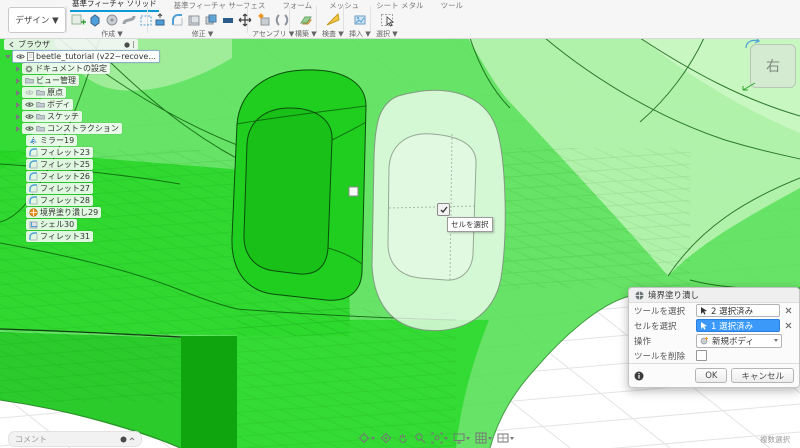 The width and height of the screenshot is (800, 448). What do you see at coordinates (82, 188) in the screenshot?
I see `browser-item-fillet27: フィレット27` at bounding box center [82, 188].